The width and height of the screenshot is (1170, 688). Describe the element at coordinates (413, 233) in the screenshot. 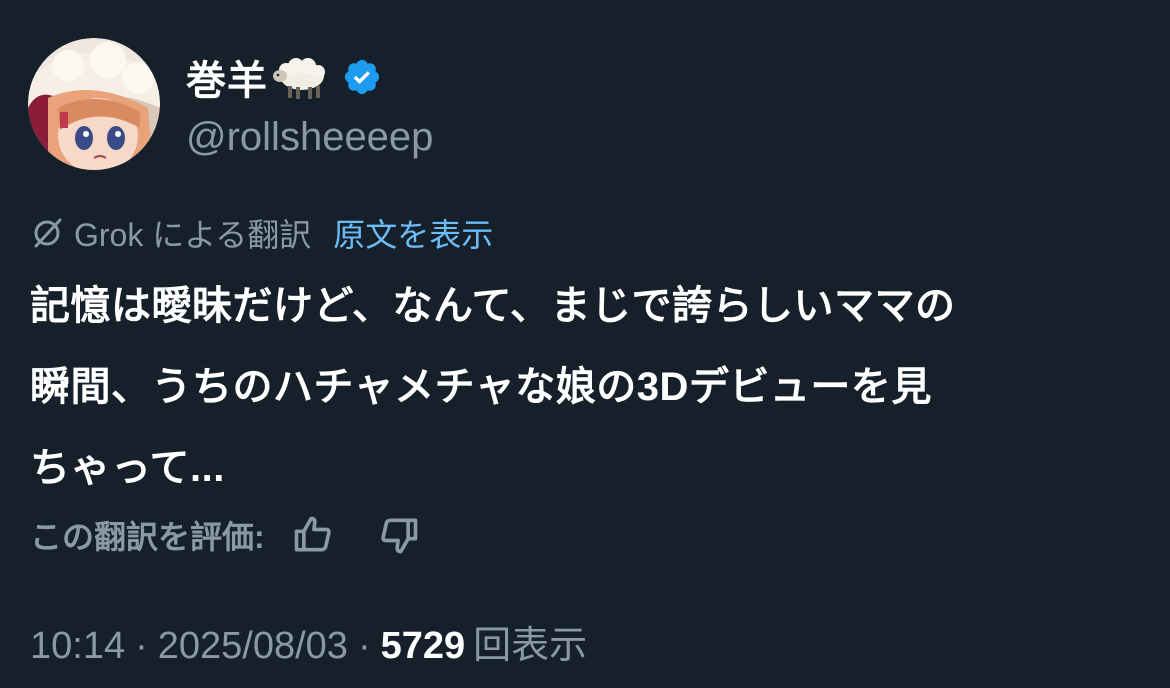

I see `show-original-link: 原文を表示` at that location.